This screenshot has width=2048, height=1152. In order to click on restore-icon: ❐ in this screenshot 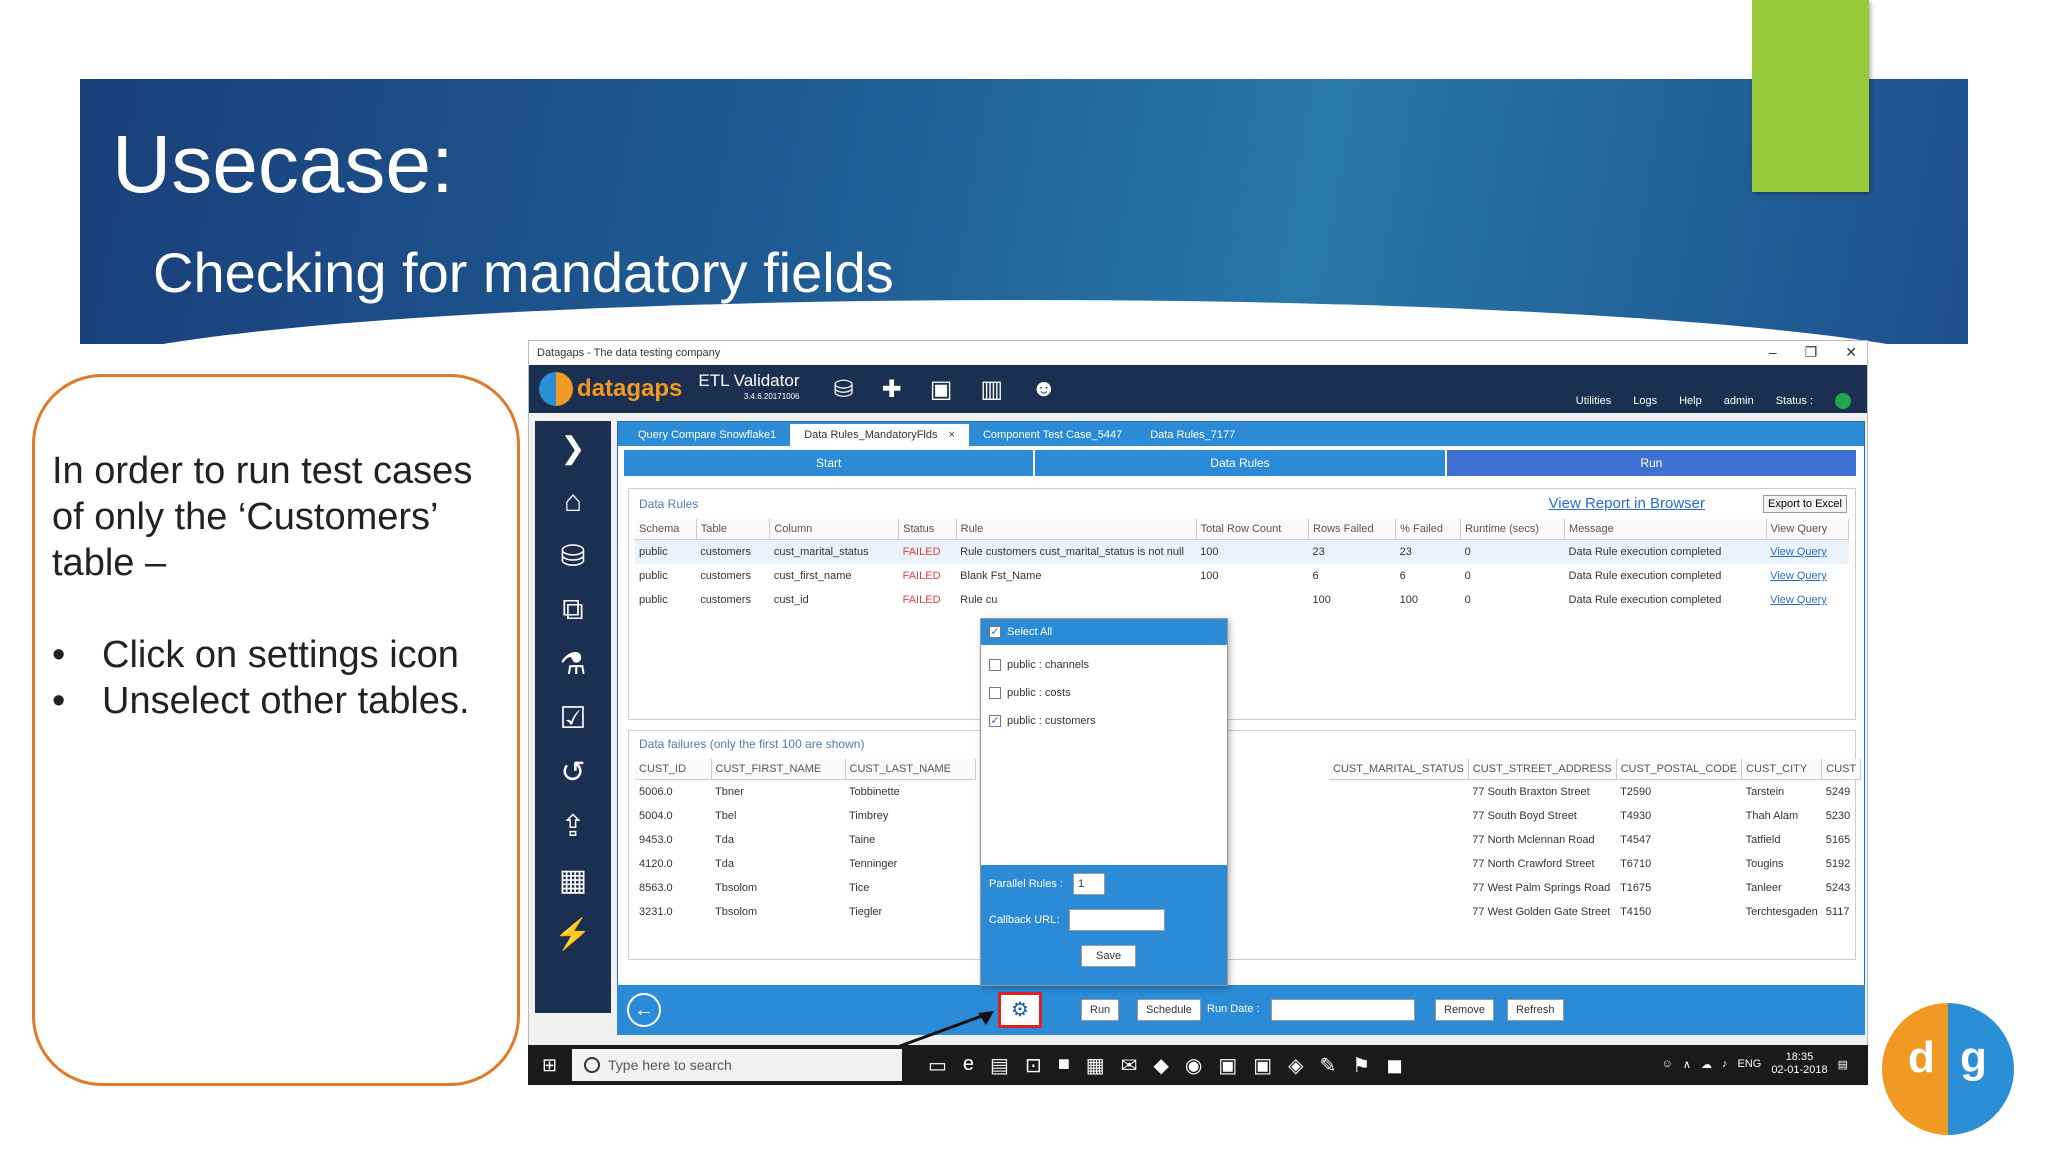, I will do `click(1811, 352)`.